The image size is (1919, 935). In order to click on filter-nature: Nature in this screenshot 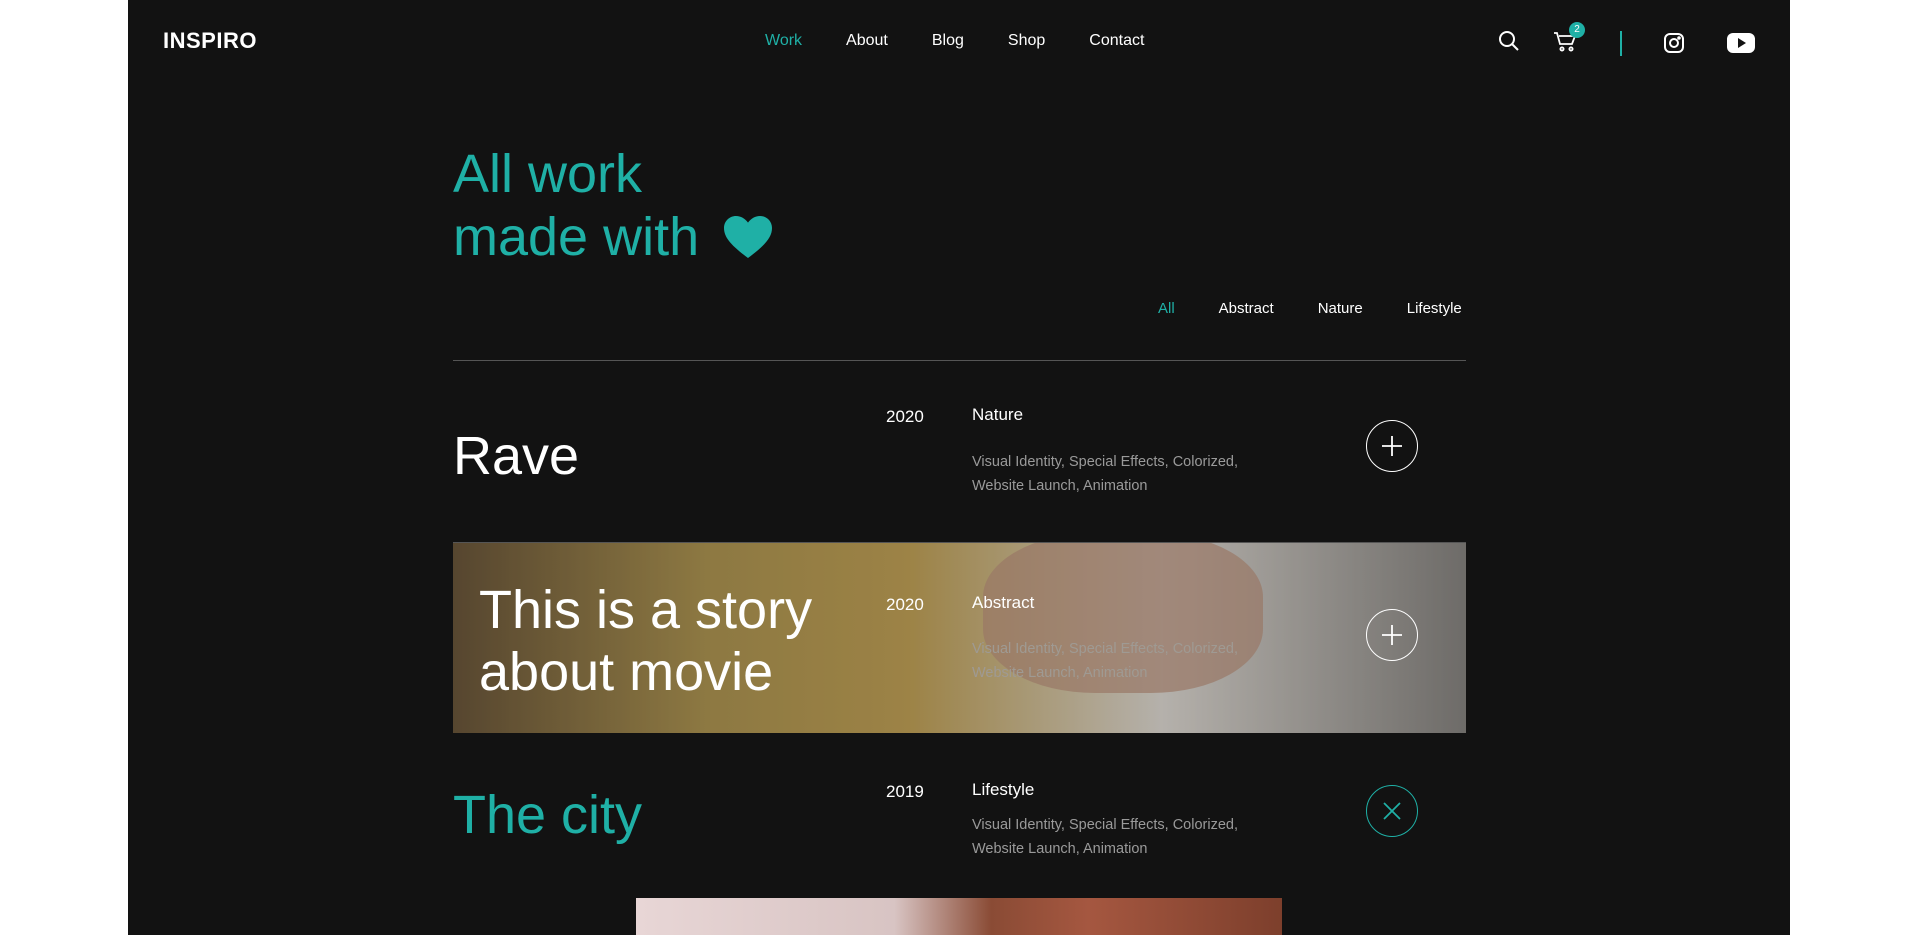, I will do `click(1340, 308)`.